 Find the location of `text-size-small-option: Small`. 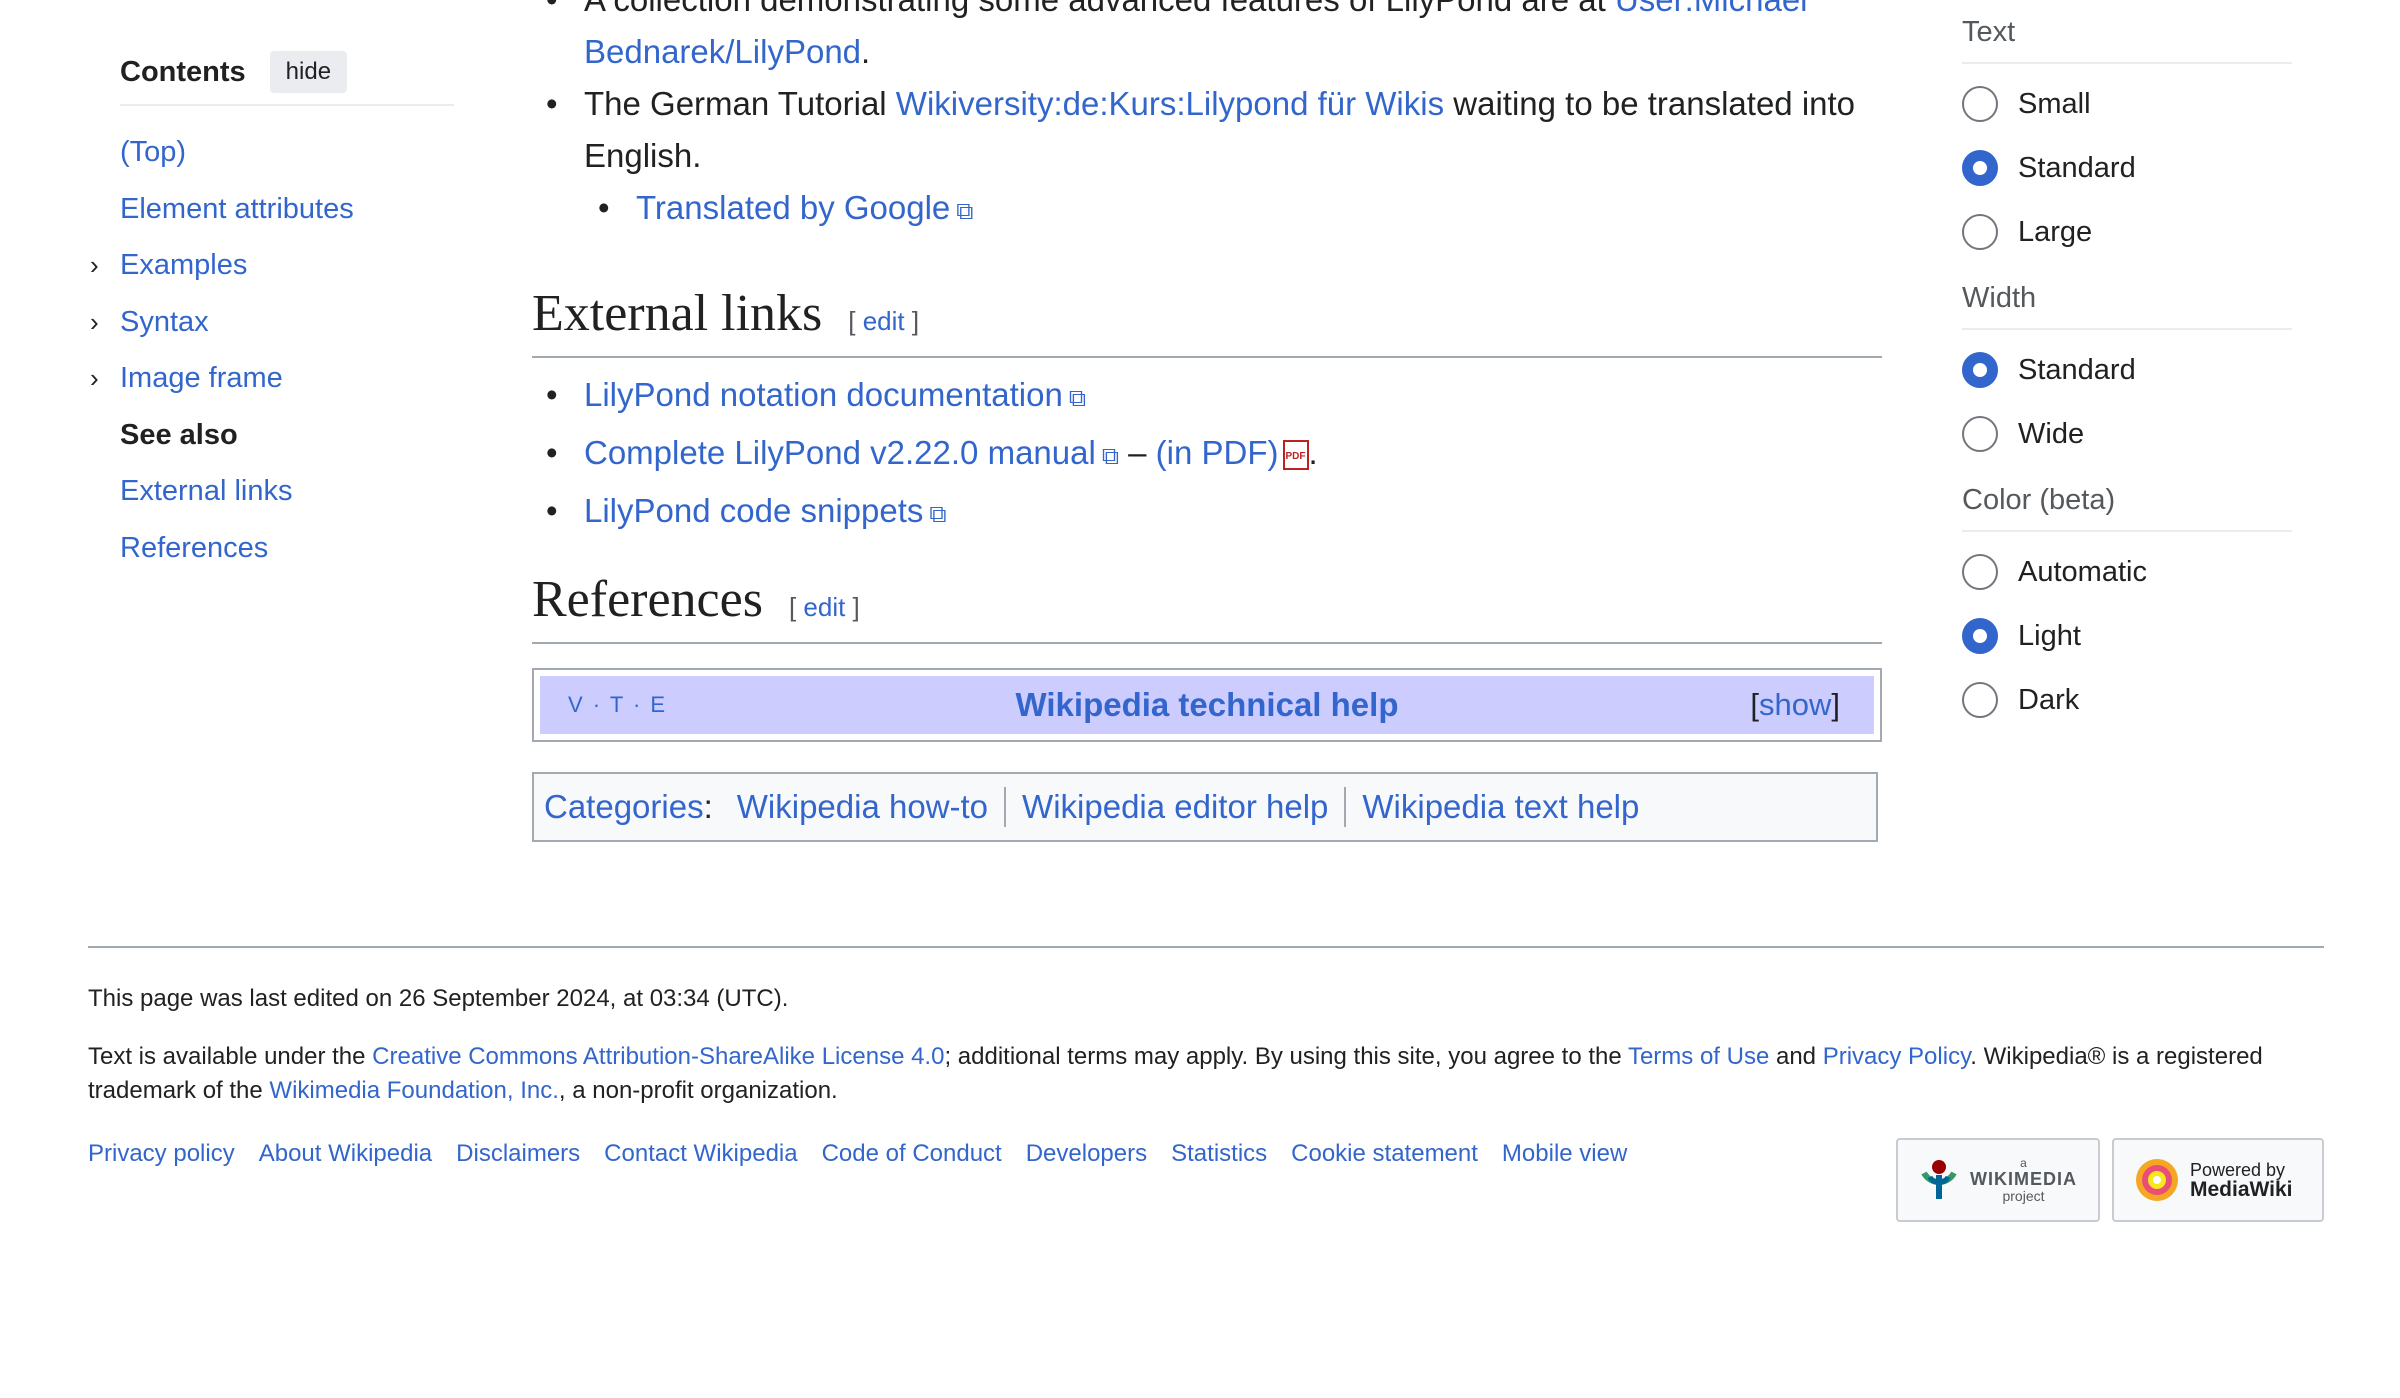

text-size-small-option: Small is located at coordinates (2127, 104).